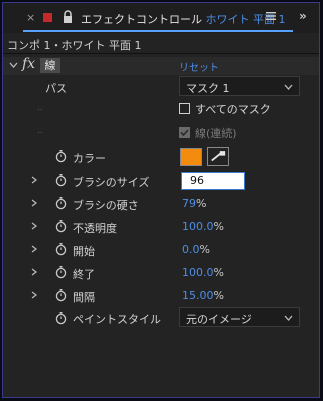  Describe the element at coordinates (84, 274) in the screenshot. I see `end-label: 終了` at that location.